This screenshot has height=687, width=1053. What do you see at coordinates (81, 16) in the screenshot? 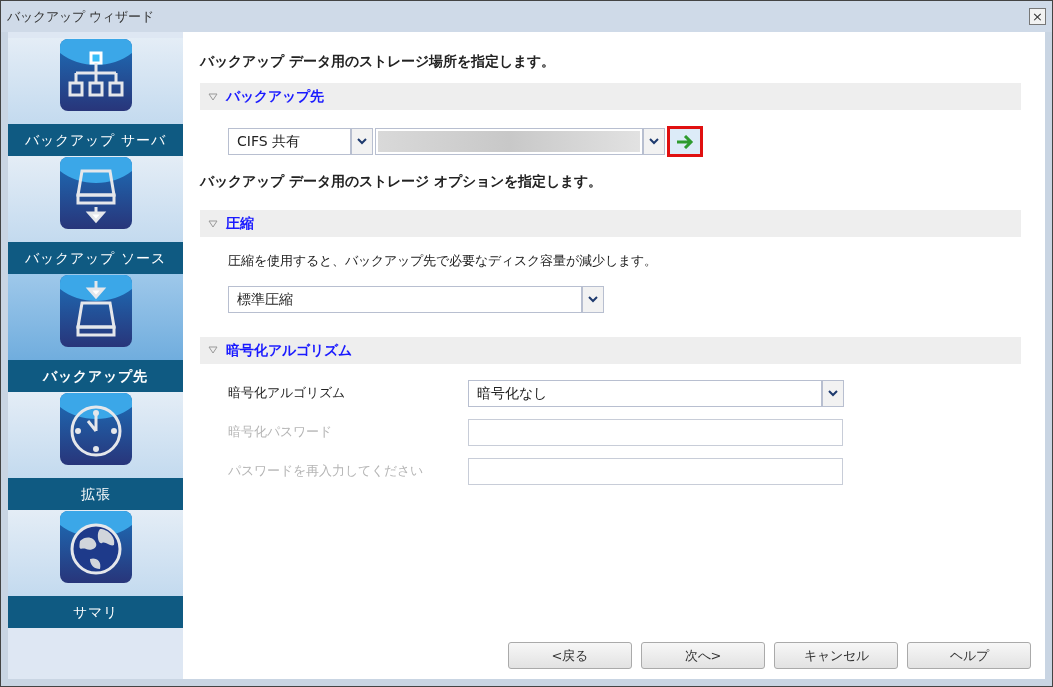
I see `window-title: バックアップ ウィザード` at bounding box center [81, 16].